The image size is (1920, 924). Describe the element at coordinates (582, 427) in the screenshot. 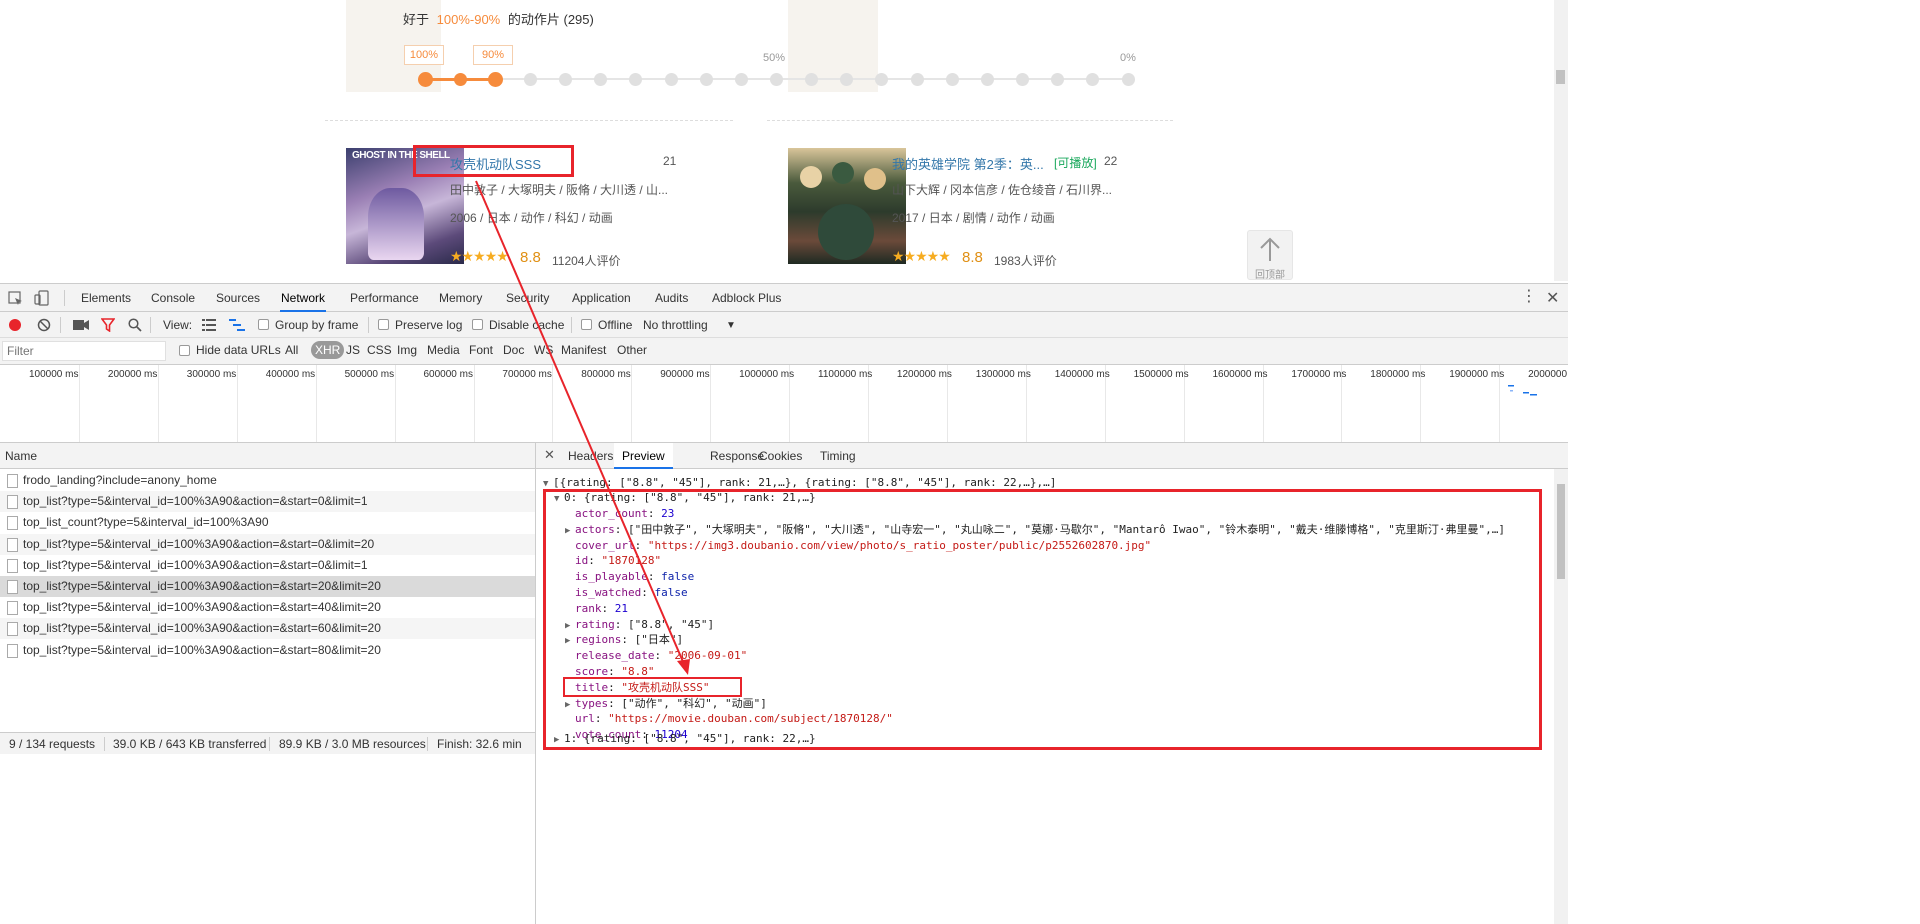

I see `annotation-arrow` at that location.